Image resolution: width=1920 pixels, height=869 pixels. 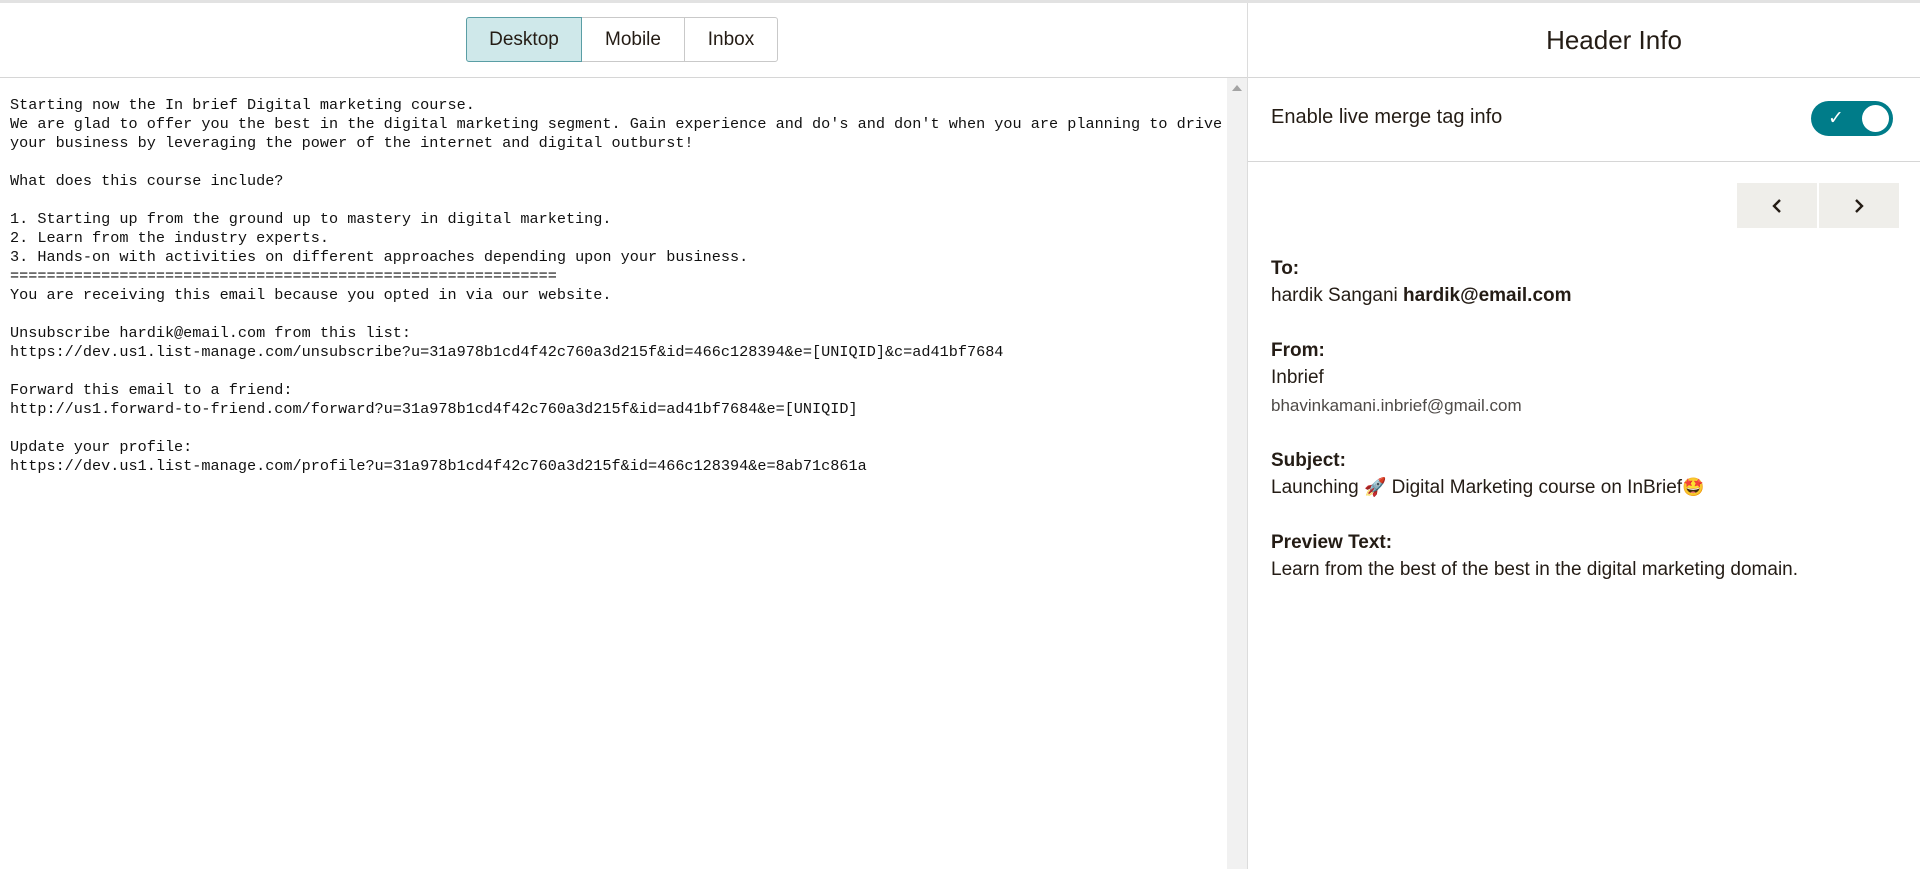 I want to click on tab-mobile: Mobile, so click(x=633, y=39).